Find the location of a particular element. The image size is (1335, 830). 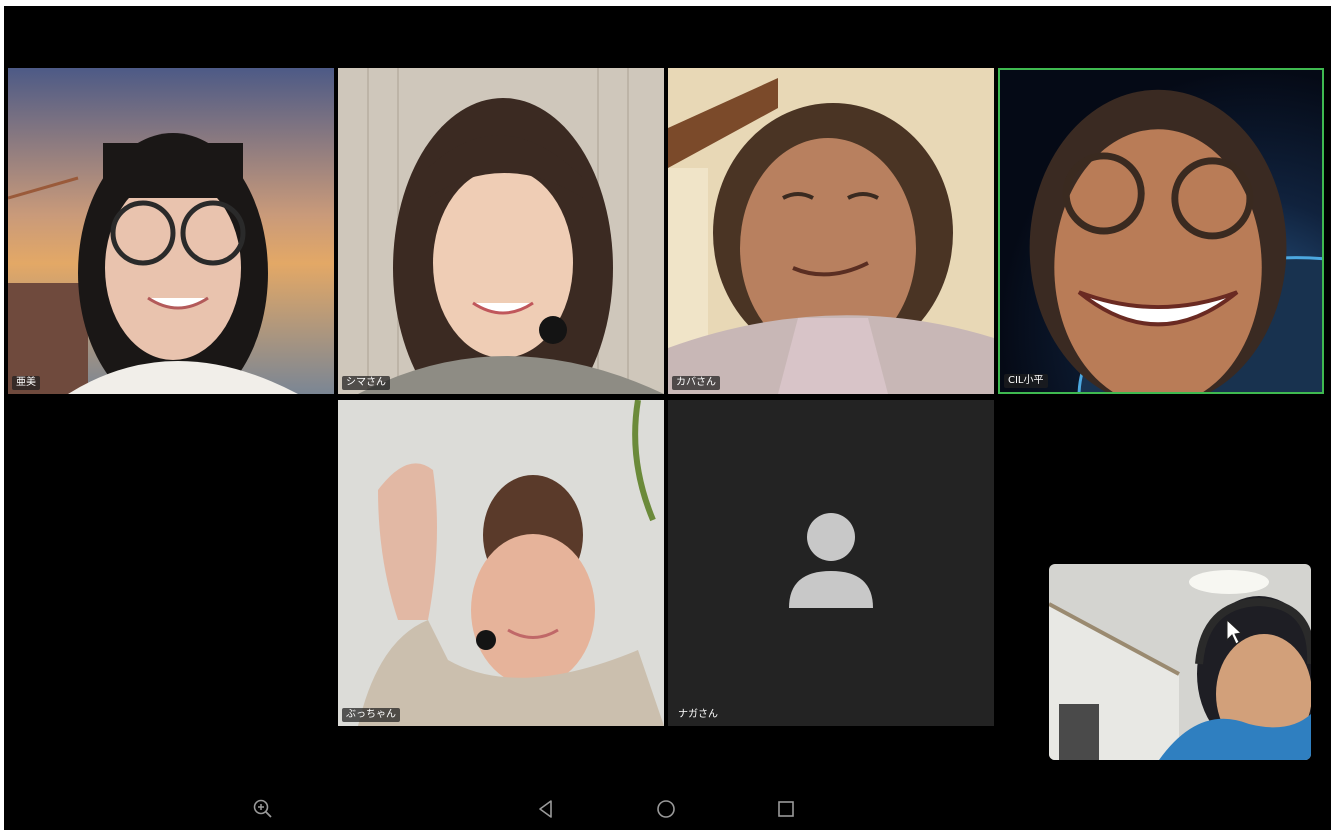

participant-name-2: シマさん is located at coordinates (366, 383).